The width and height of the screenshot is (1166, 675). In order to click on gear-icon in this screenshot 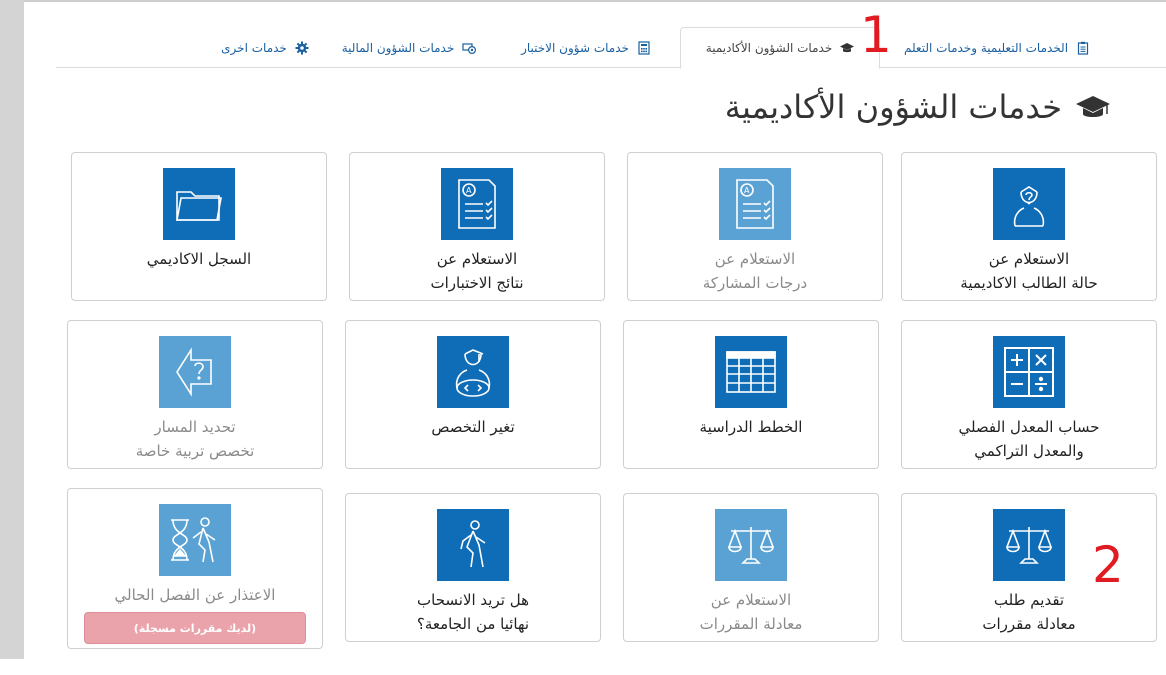, I will do `click(302, 47)`.